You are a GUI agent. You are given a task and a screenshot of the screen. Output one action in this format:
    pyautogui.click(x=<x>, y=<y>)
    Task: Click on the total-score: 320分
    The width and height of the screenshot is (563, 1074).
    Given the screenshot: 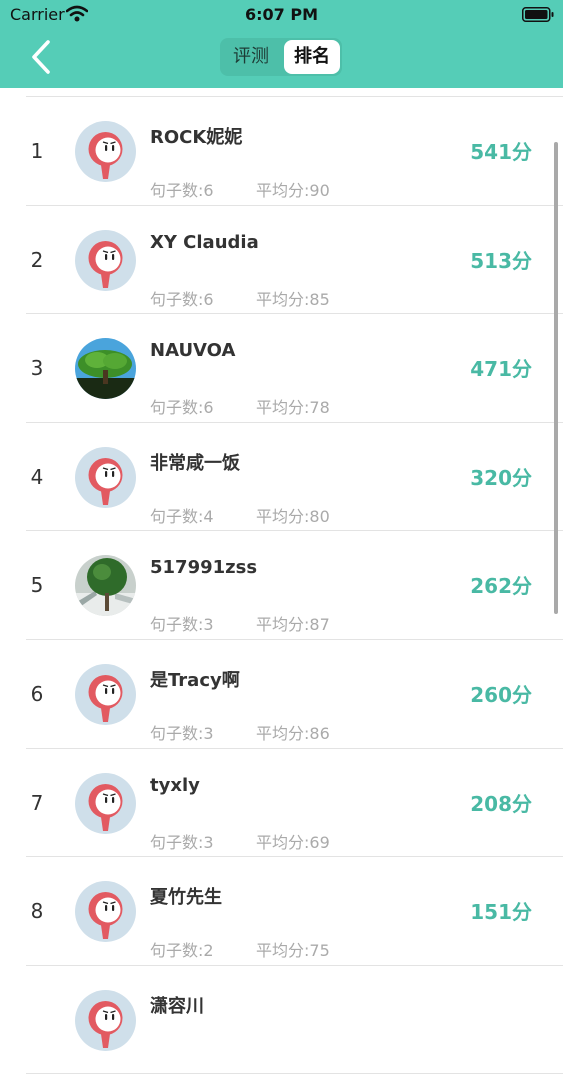 What is the action you would take?
    pyautogui.click(x=501, y=477)
    